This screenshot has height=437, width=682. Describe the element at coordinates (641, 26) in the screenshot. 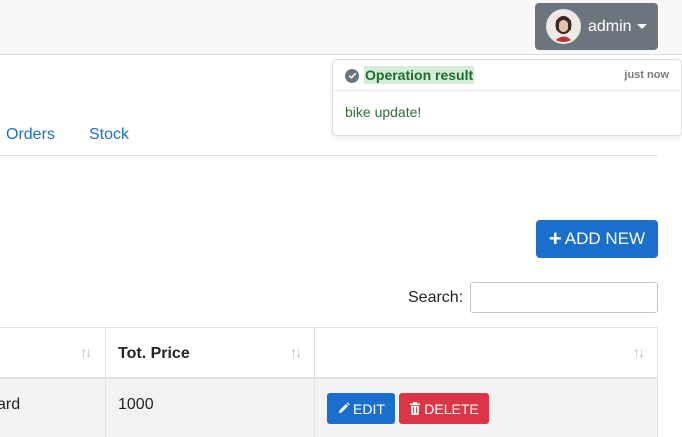

I see `caret-down-icon` at that location.